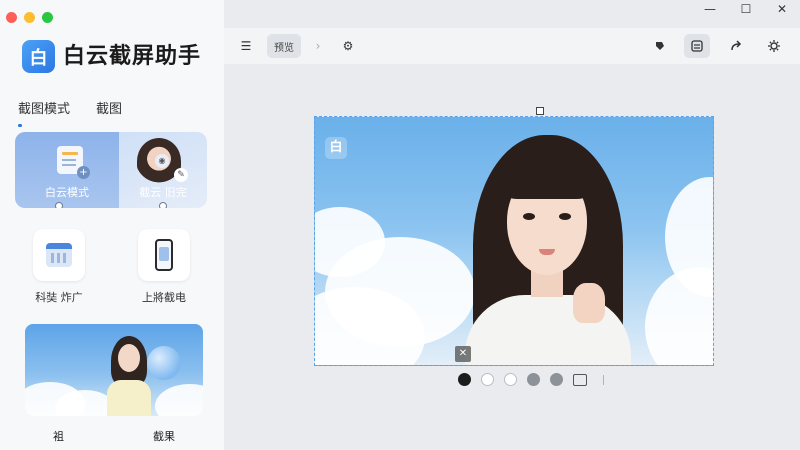 The image size is (800, 450). What do you see at coordinates (580, 379) in the screenshot?
I see `more-options-icon` at bounding box center [580, 379].